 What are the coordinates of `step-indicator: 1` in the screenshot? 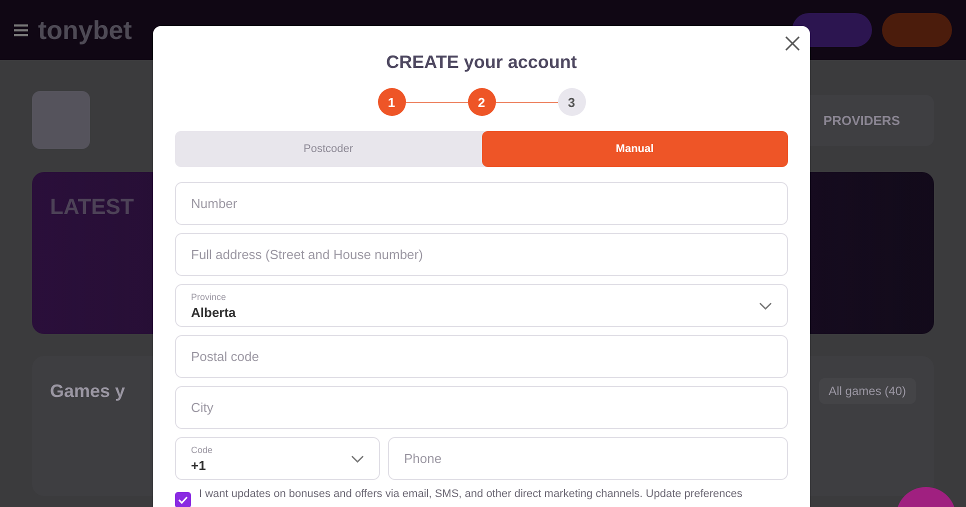 It's located at (392, 102).